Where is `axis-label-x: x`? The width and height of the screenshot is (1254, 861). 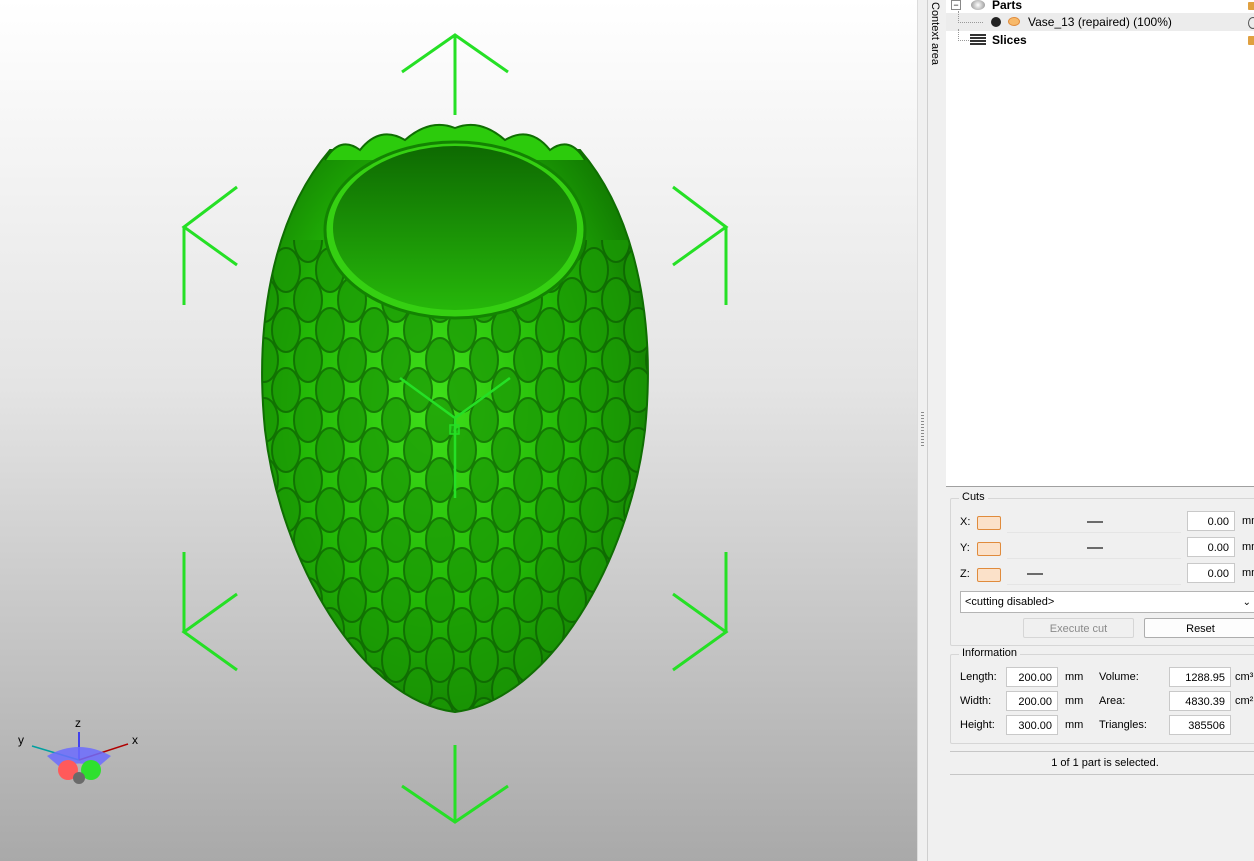 axis-label-x: x is located at coordinates (135, 740).